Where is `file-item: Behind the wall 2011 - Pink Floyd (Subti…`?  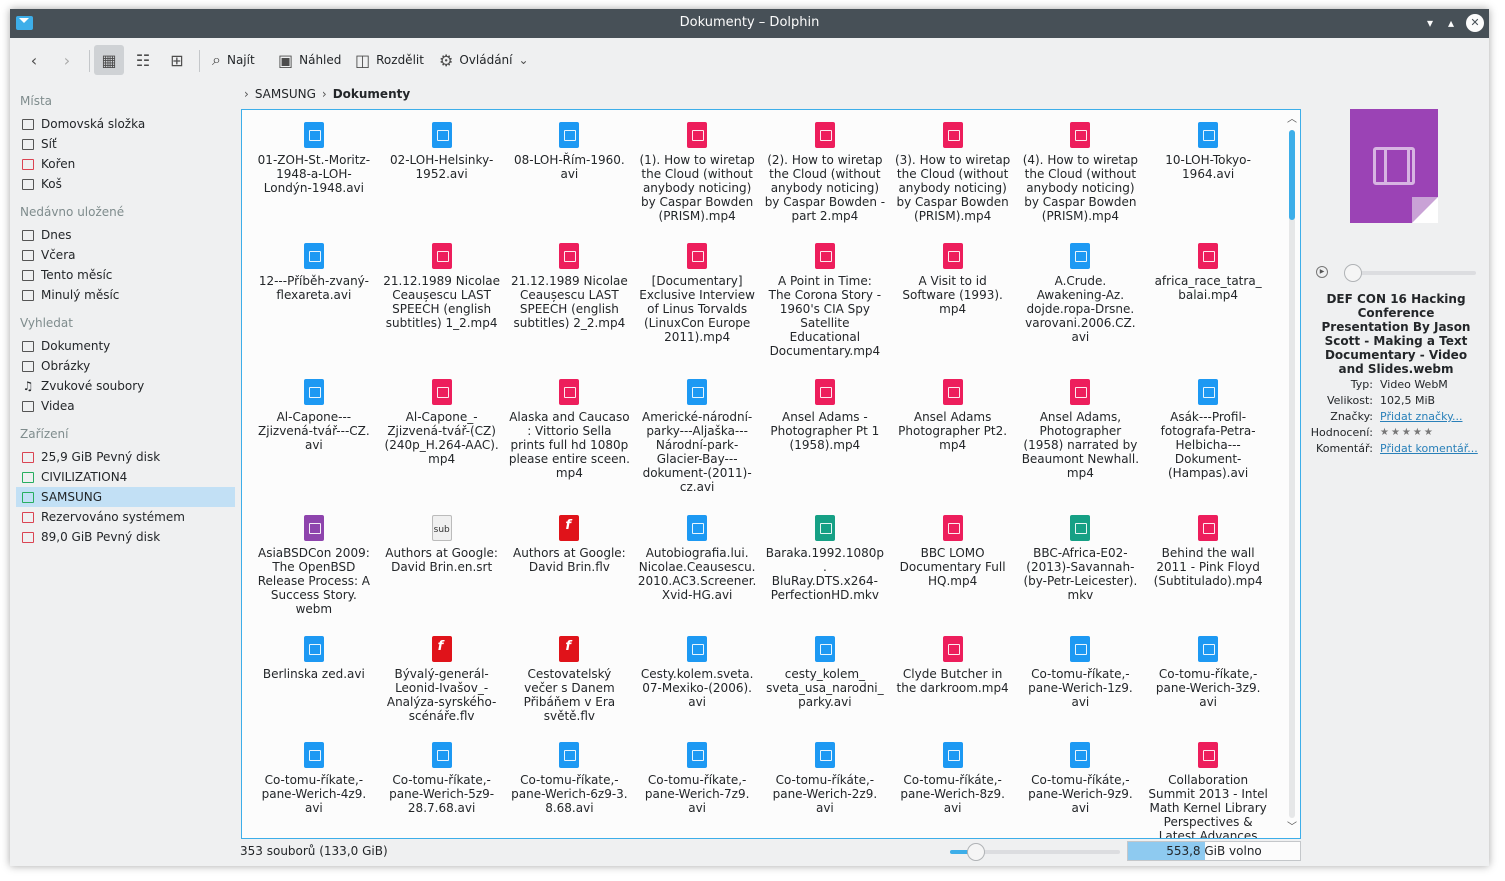
file-item: Behind the wall 2011 - Pink Floyd (Subti… is located at coordinates (1208, 573).